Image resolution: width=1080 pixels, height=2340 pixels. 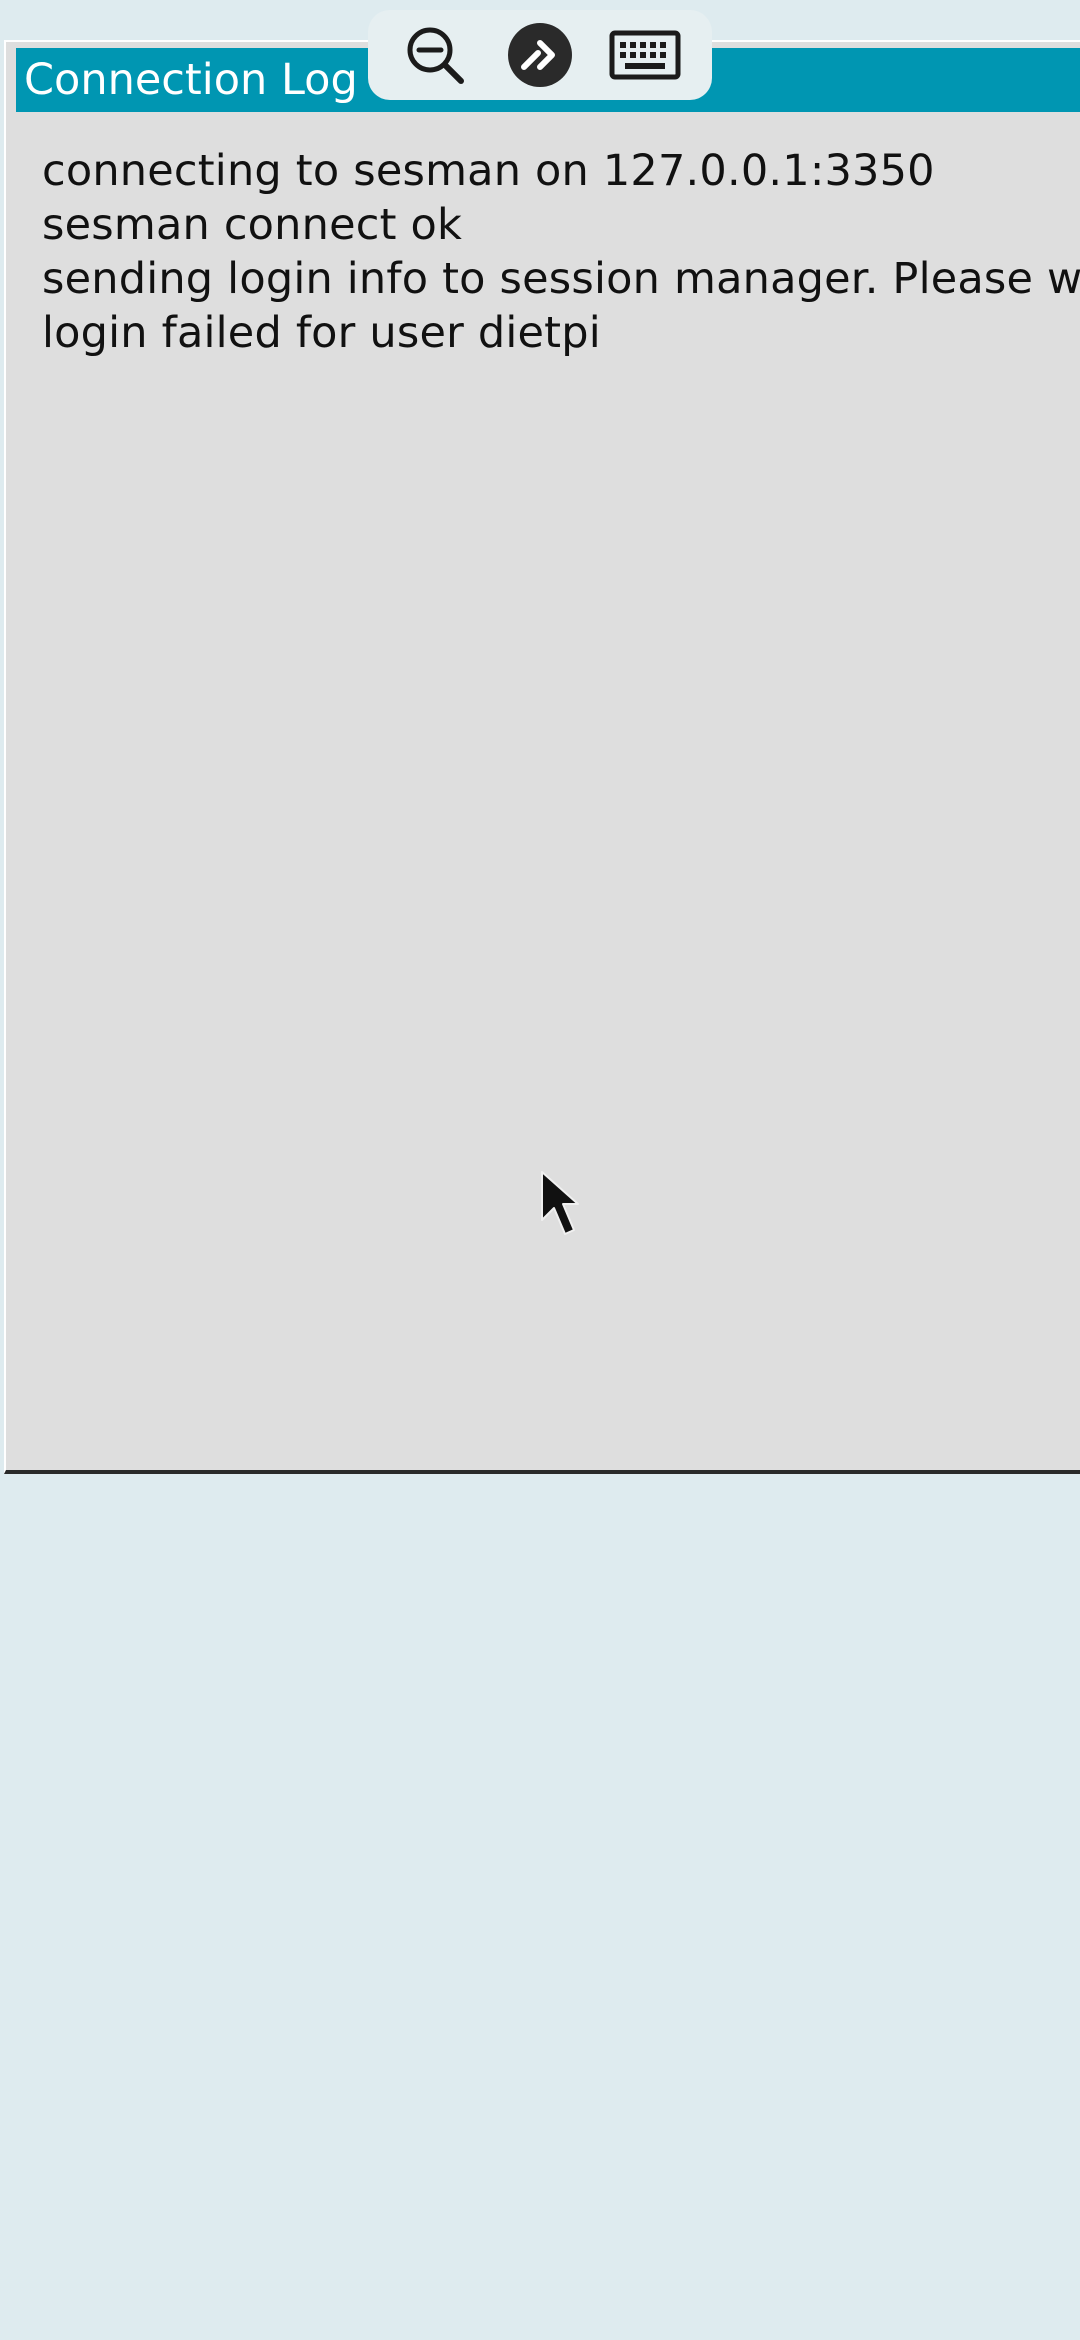 I want to click on keyboard-icon, so click(x=645, y=55).